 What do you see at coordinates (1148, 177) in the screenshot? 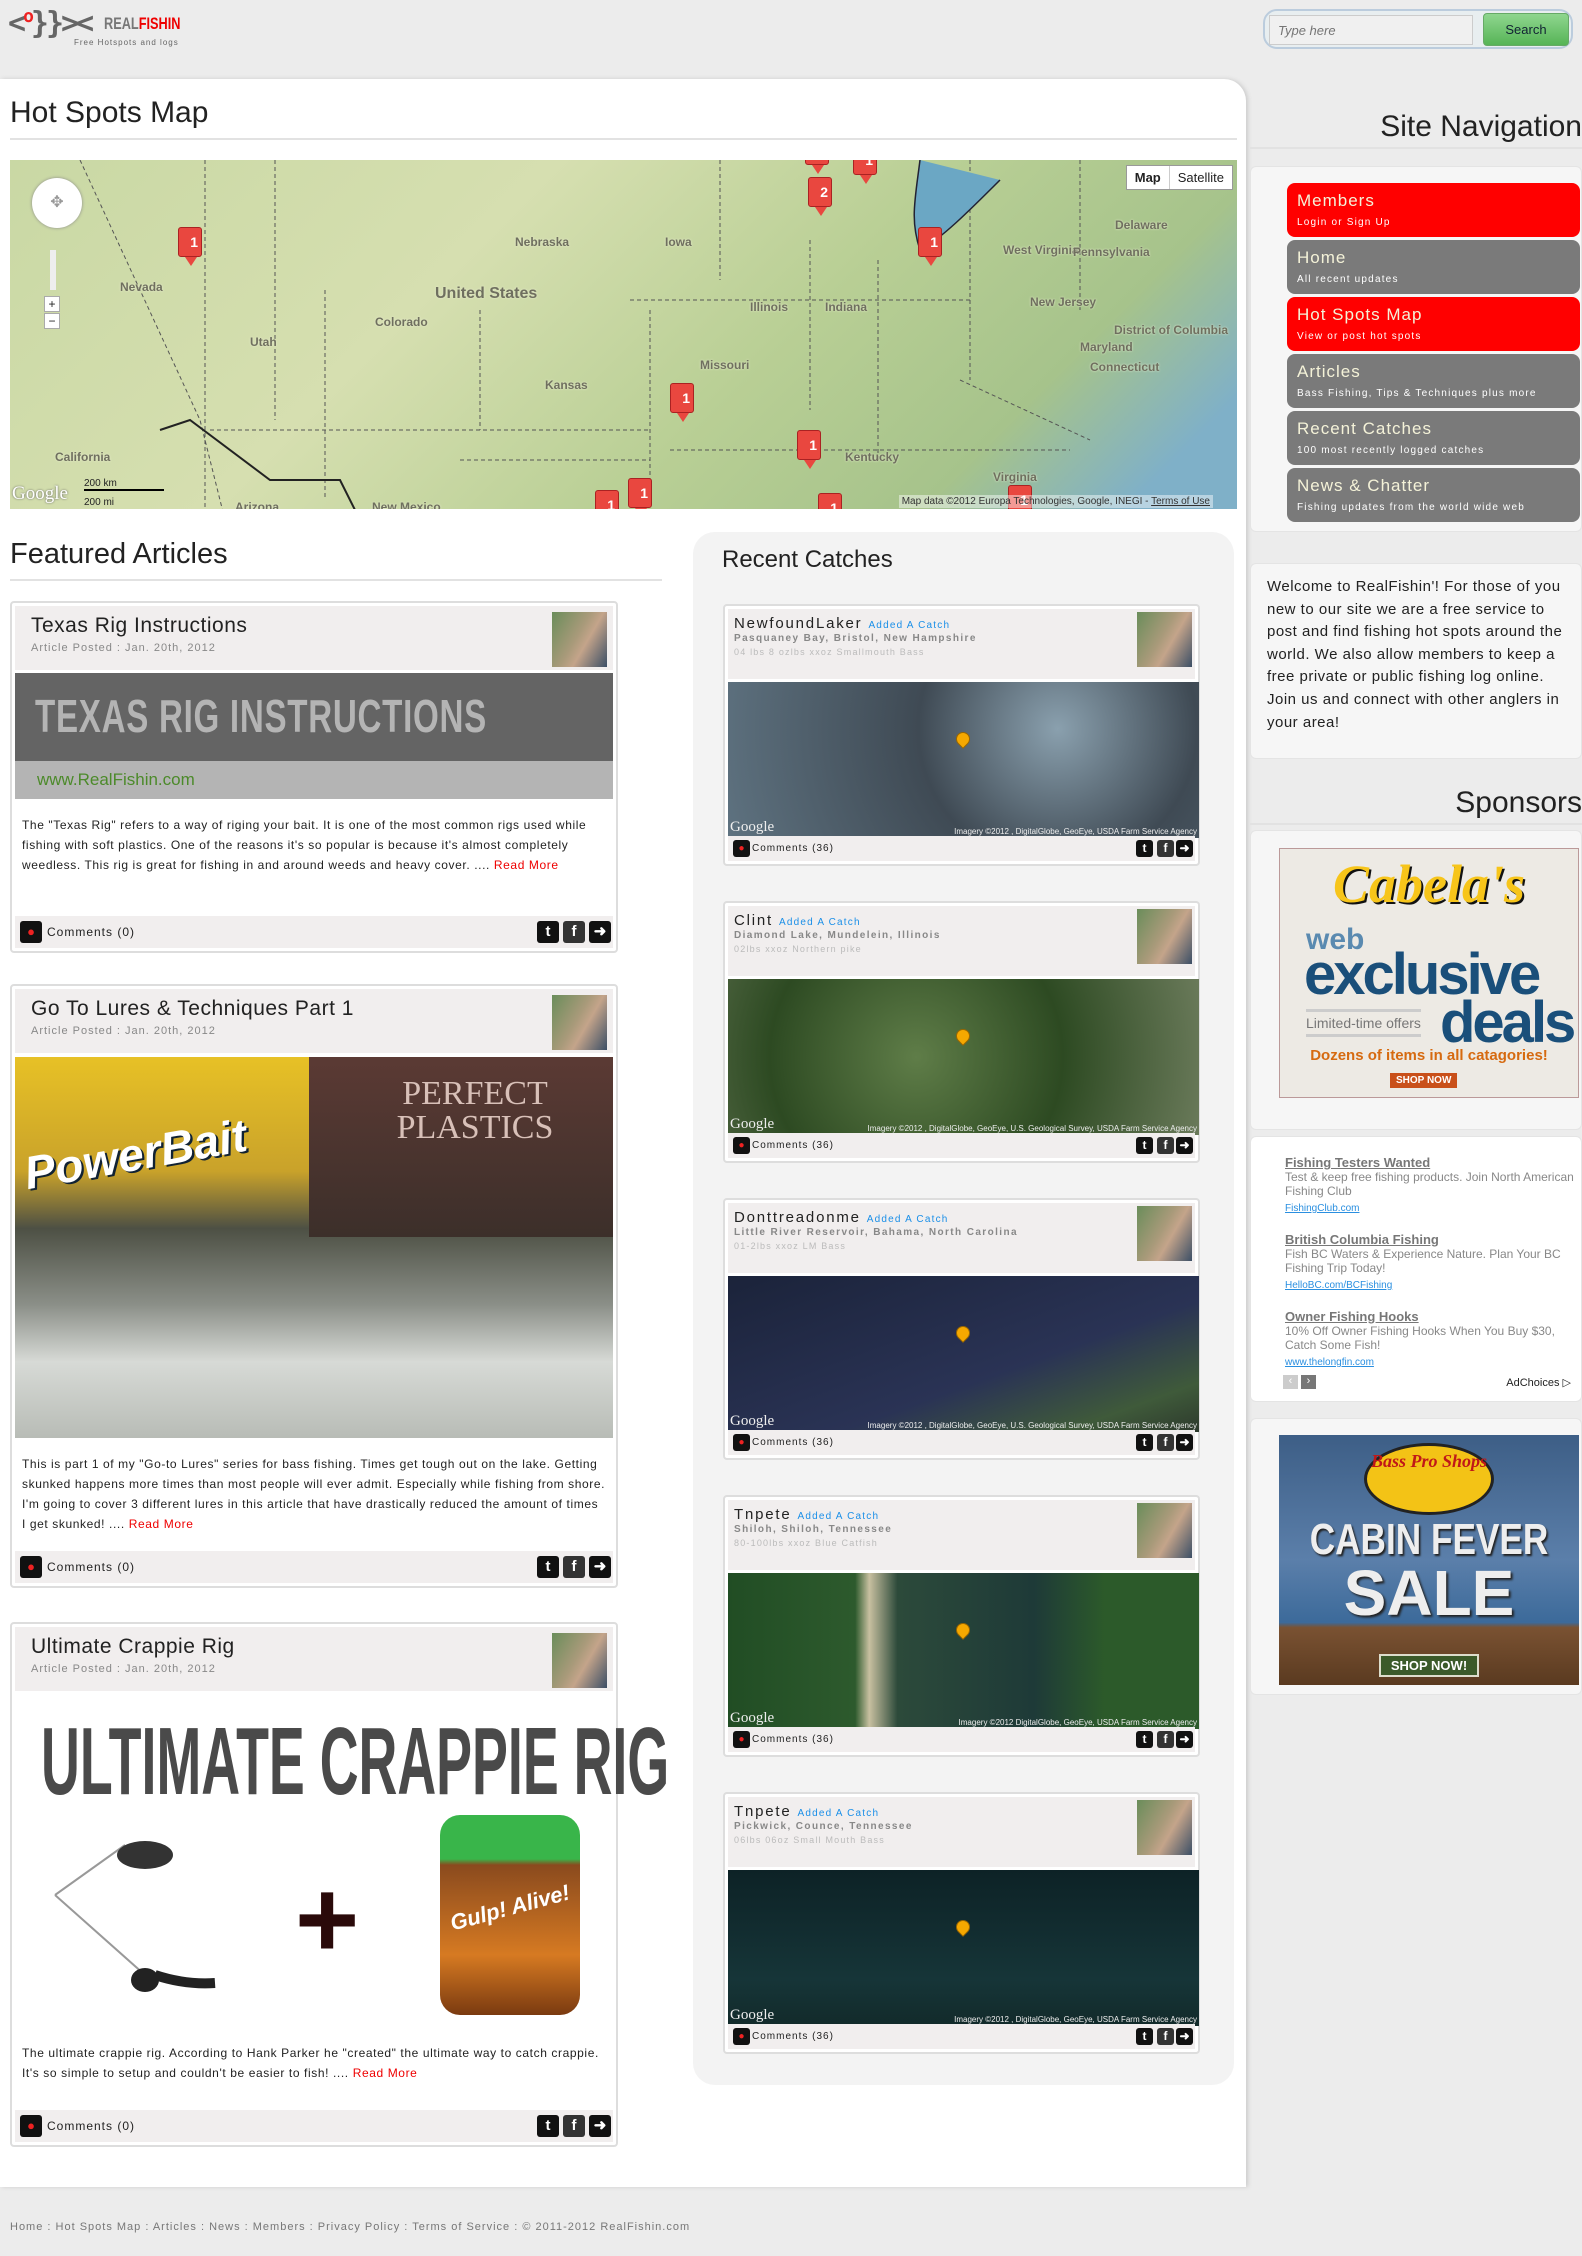
I see `map-type-map: Map` at bounding box center [1148, 177].